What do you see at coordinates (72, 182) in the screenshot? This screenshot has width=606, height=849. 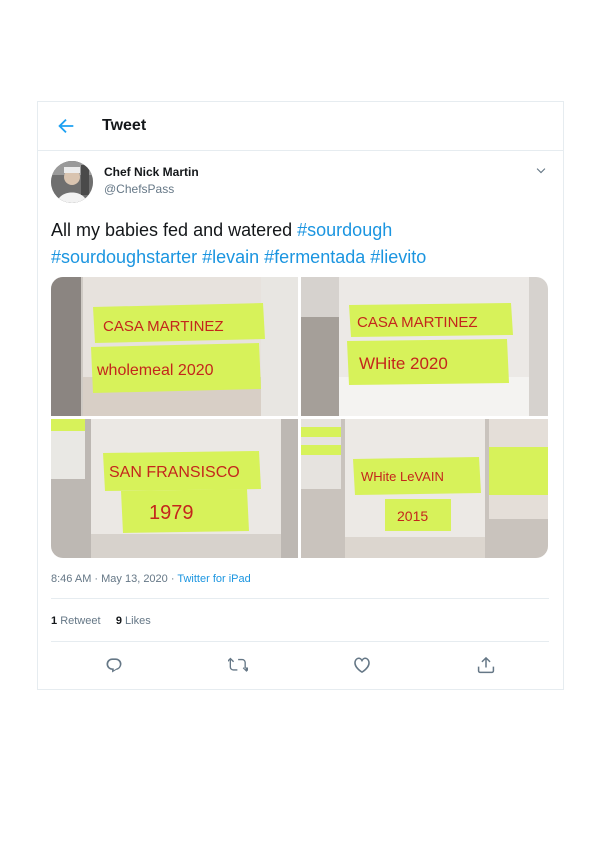 I see `avatar` at bounding box center [72, 182].